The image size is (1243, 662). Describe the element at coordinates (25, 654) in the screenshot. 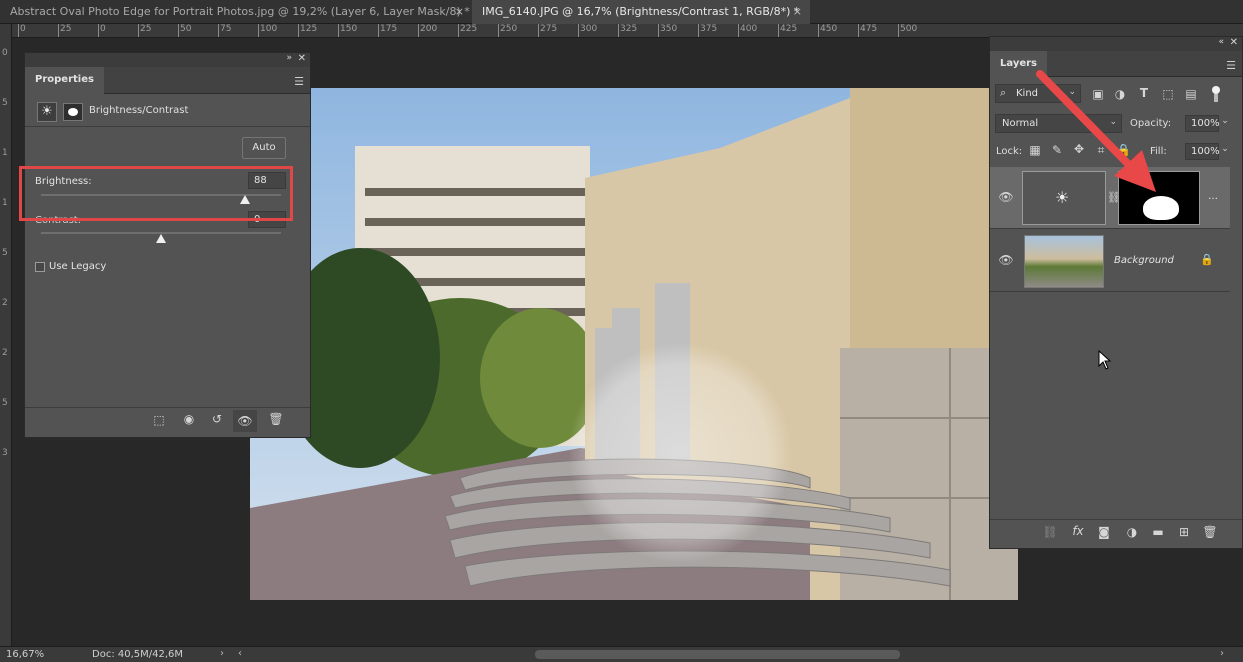

I see `zoom-level: 16,67%` at that location.